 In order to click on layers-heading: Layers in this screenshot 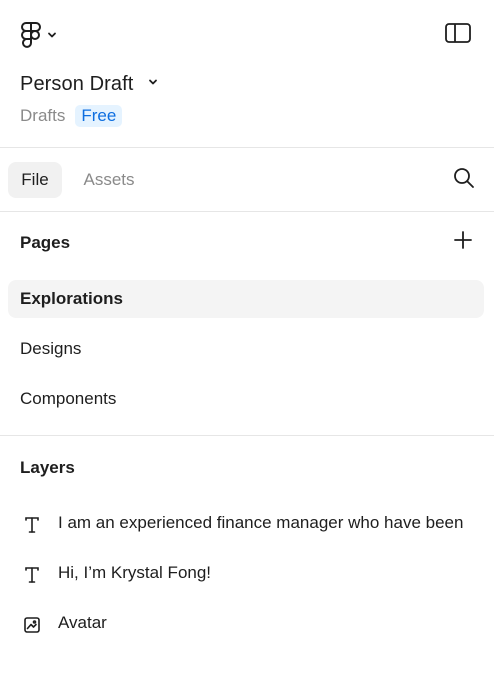, I will do `click(47, 467)`.